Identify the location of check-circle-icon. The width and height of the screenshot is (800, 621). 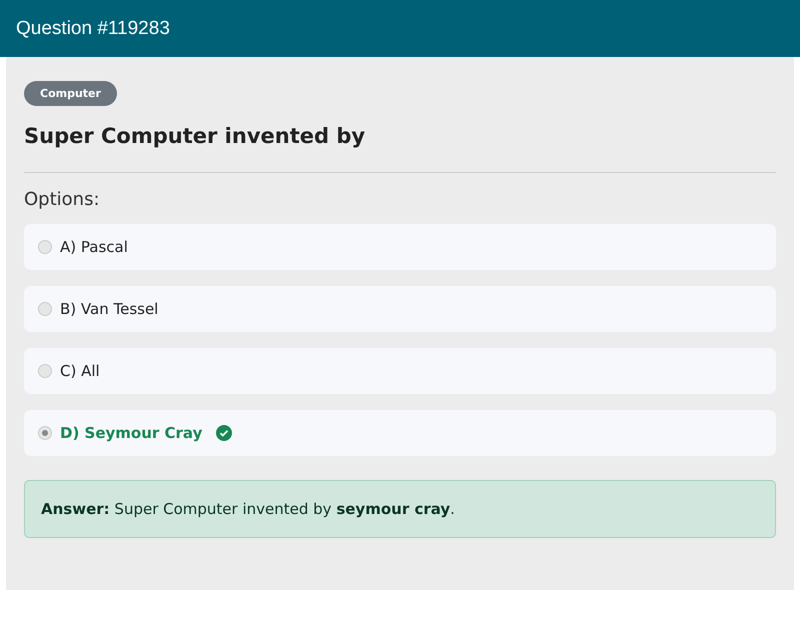
(224, 433).